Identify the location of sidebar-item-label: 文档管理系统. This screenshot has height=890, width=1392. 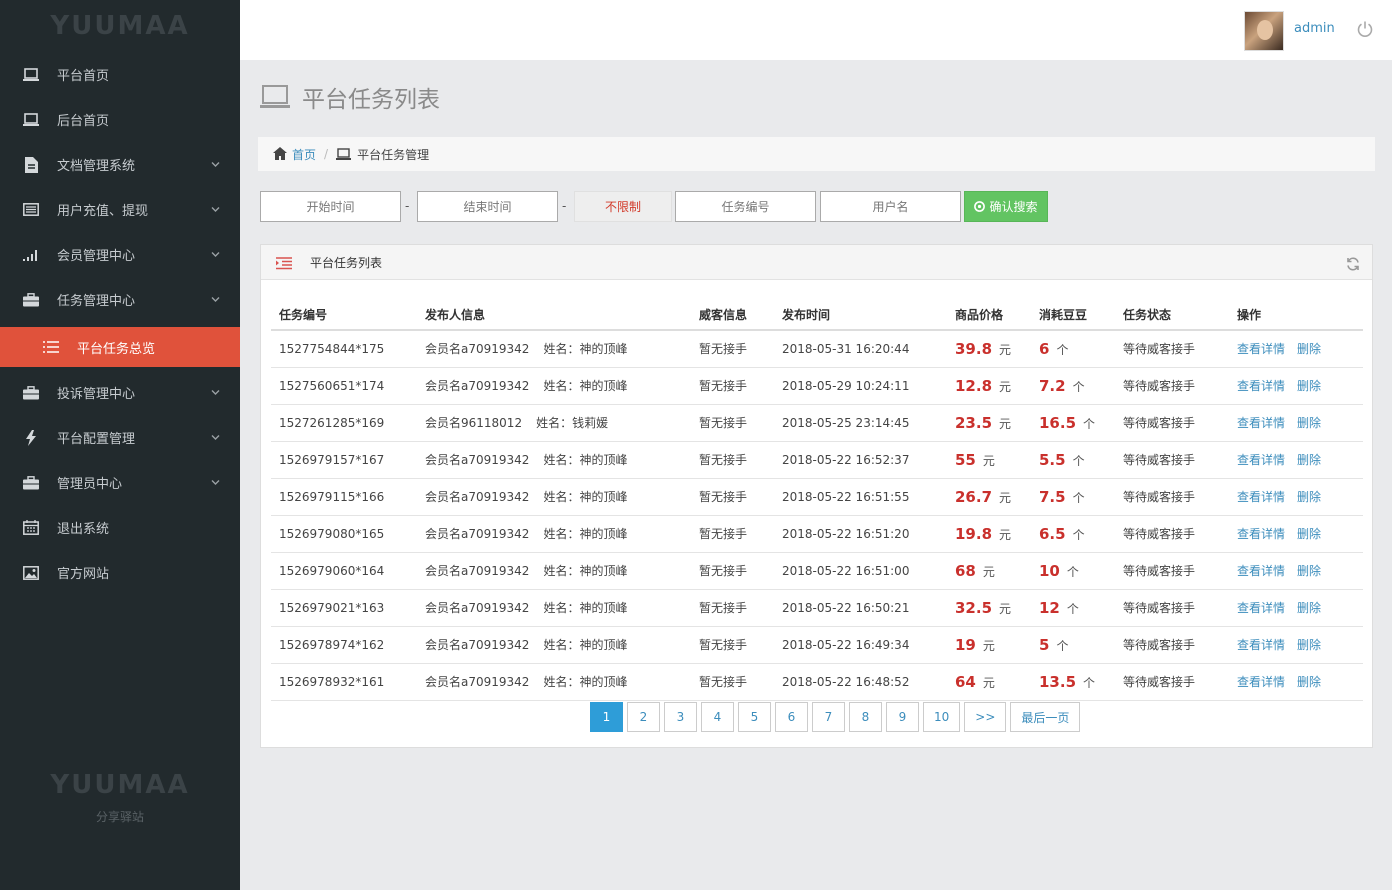
(96, 166).